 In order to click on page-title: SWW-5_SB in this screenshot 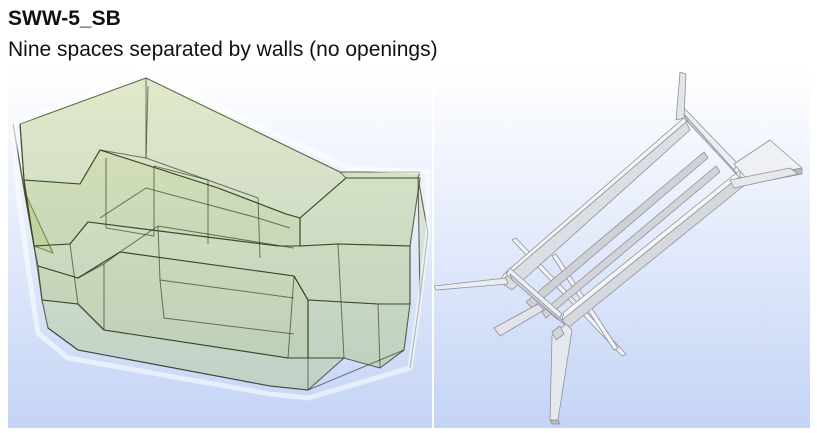, I will do `click(64, 18)`.